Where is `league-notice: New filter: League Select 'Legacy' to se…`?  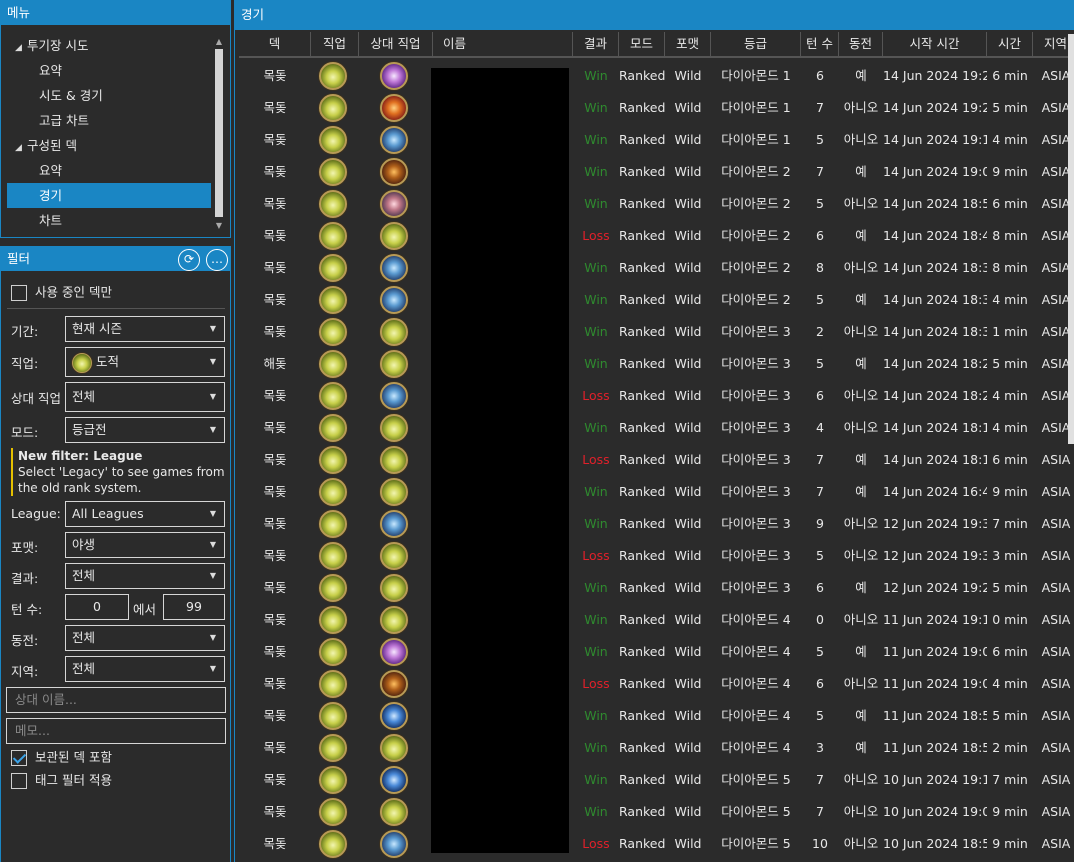
league-notice: New filter: League Select 'Legacy' to se… is located at coordinates (118, 472).